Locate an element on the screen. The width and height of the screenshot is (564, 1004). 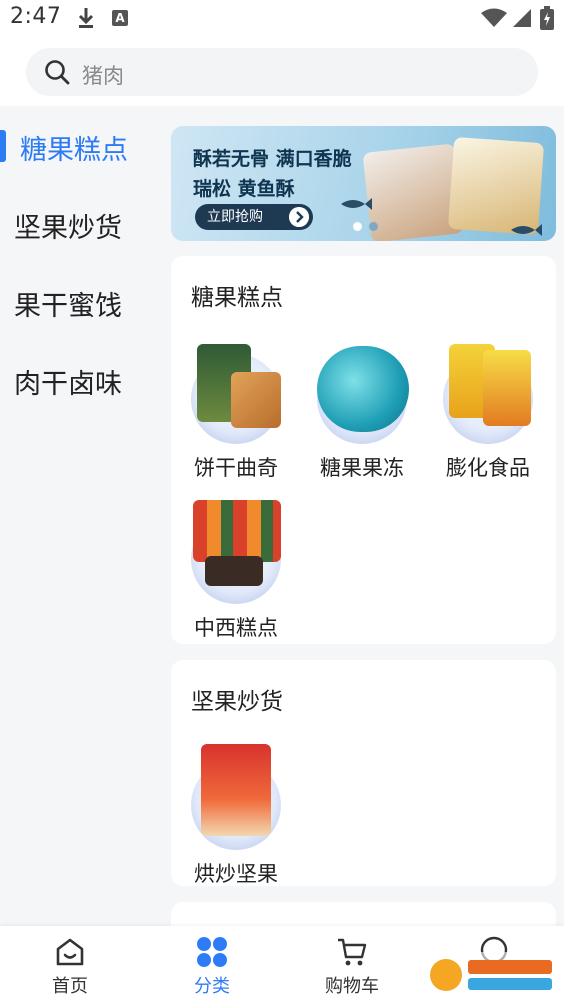
product-tile-pastry: 中西糕点 is located at coordinates (236, 567).